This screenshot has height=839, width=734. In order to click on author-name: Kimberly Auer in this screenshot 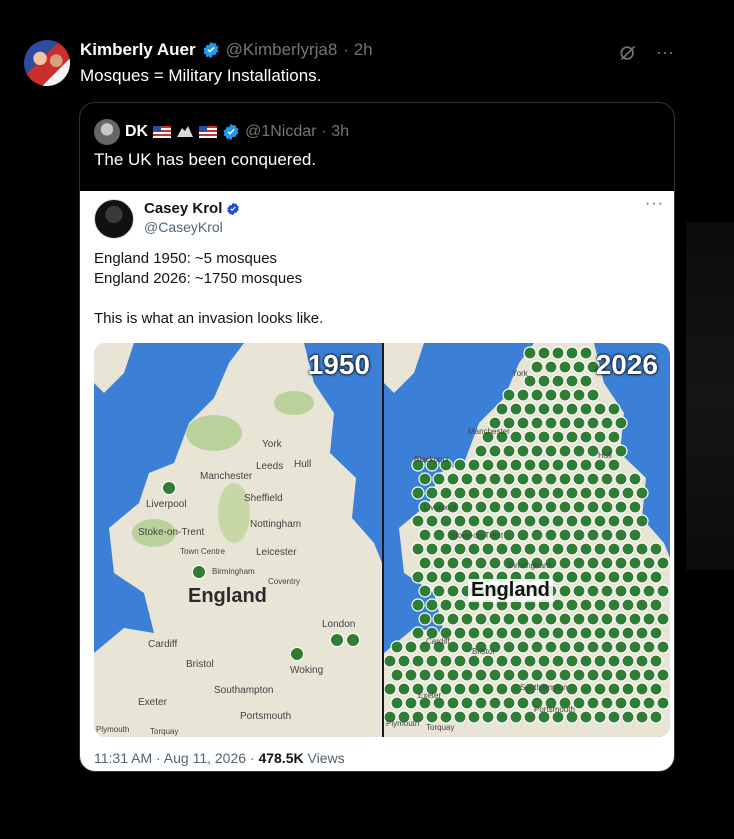, I will do `click(138, 50)`.